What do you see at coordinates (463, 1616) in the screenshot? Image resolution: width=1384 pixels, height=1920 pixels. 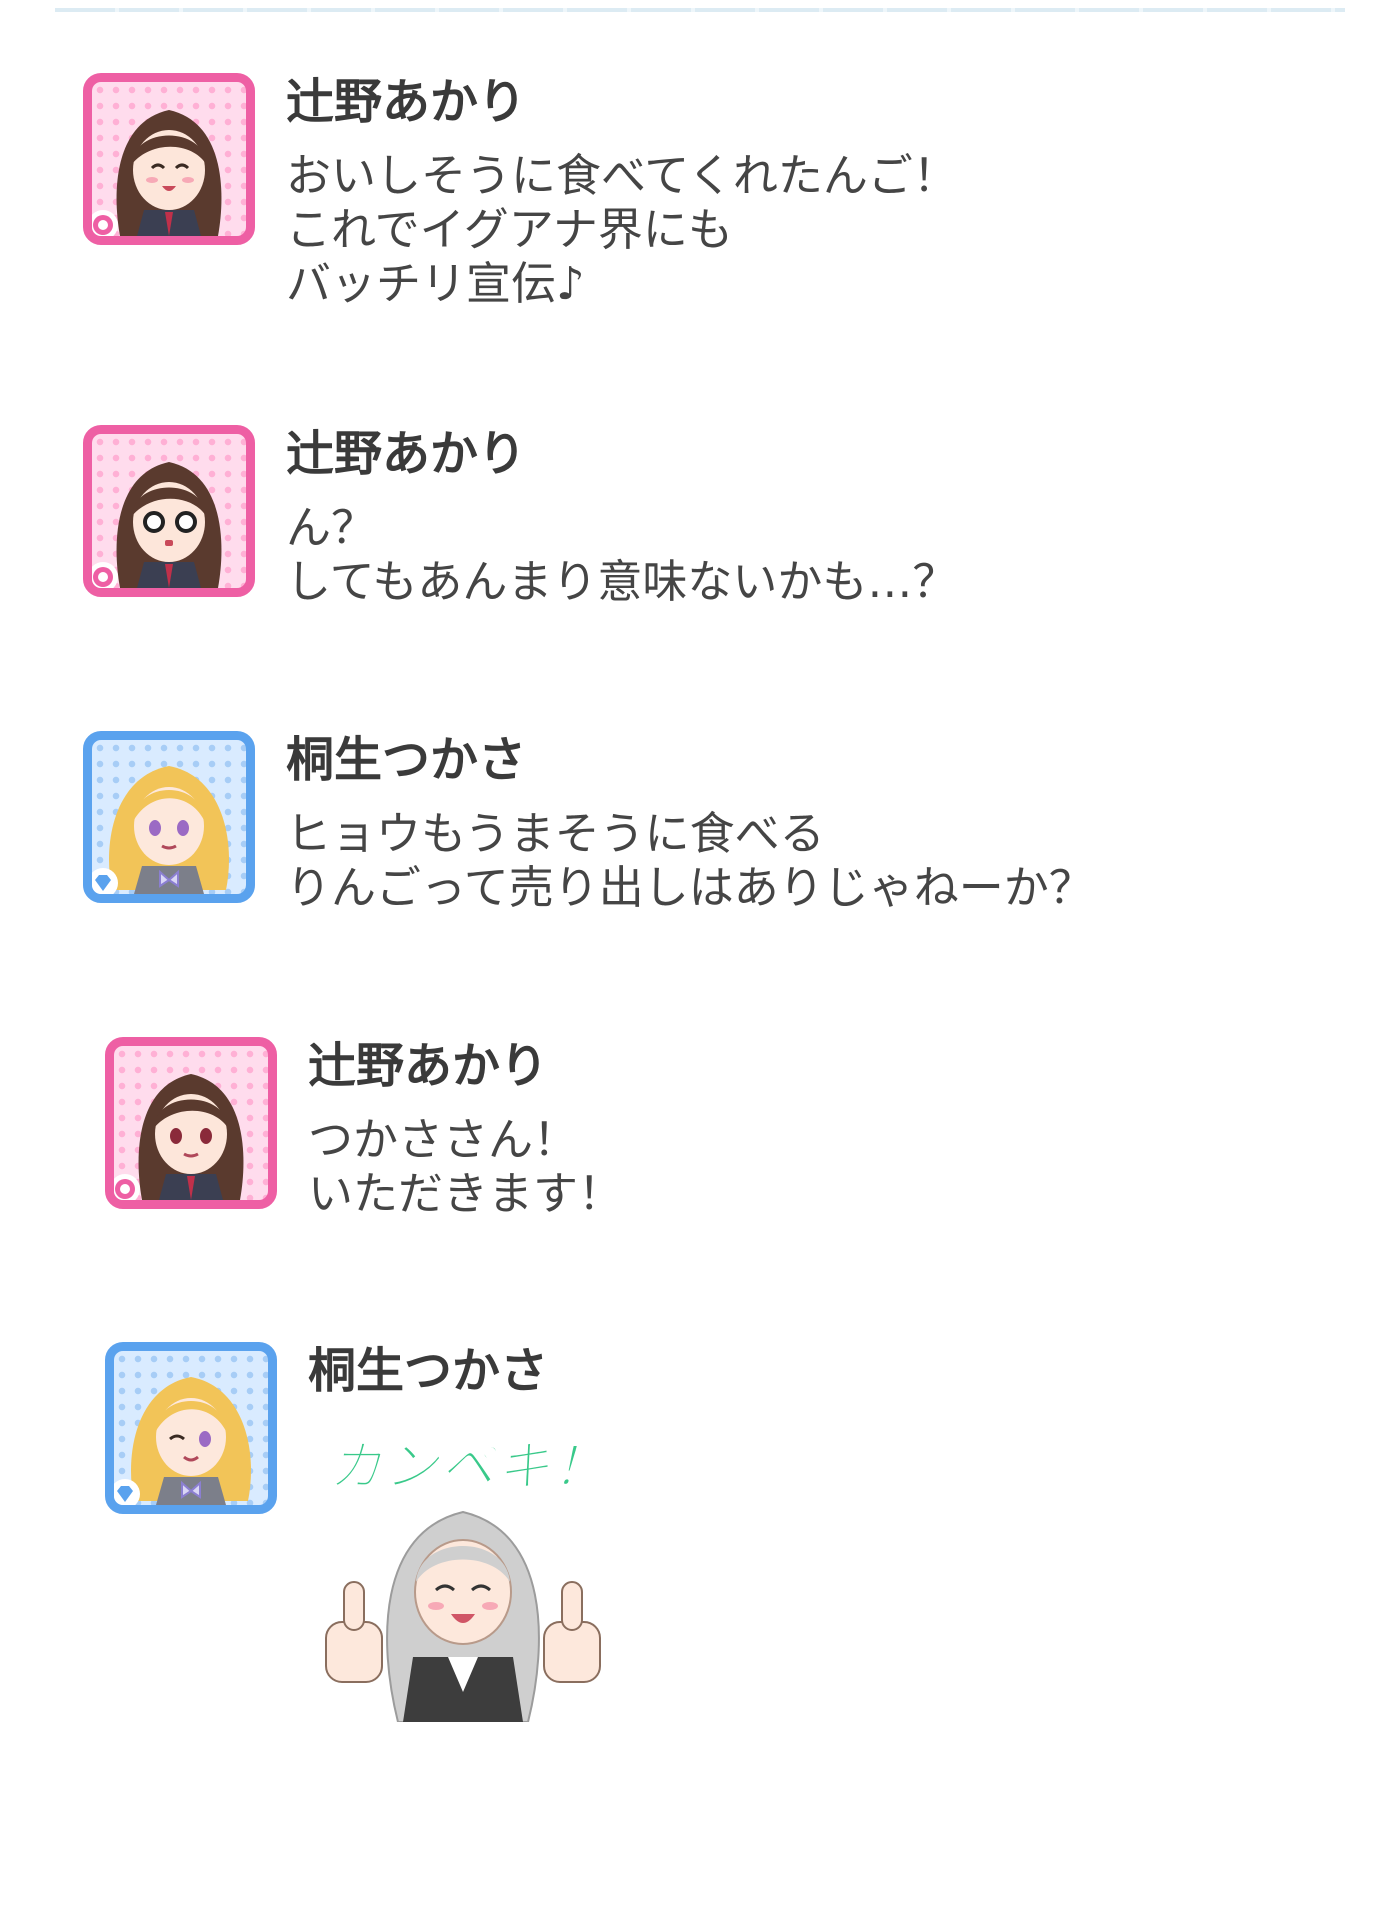 I see `sticker-character` at bounding box center [463, 1616].